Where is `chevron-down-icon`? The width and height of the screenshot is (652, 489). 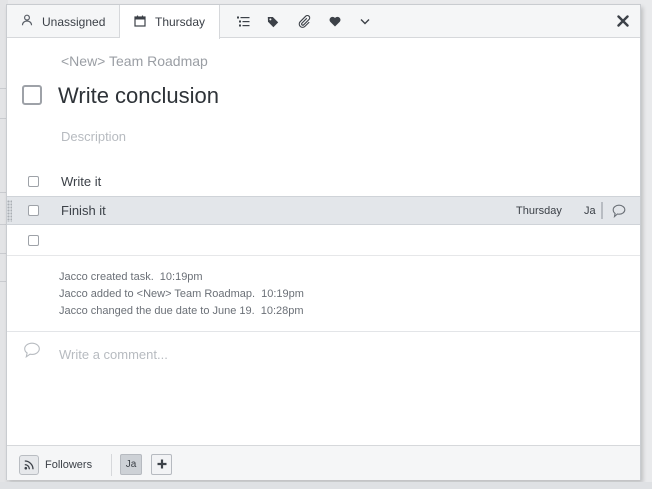
chevron-down-icon is located at coordinates (365, 21).